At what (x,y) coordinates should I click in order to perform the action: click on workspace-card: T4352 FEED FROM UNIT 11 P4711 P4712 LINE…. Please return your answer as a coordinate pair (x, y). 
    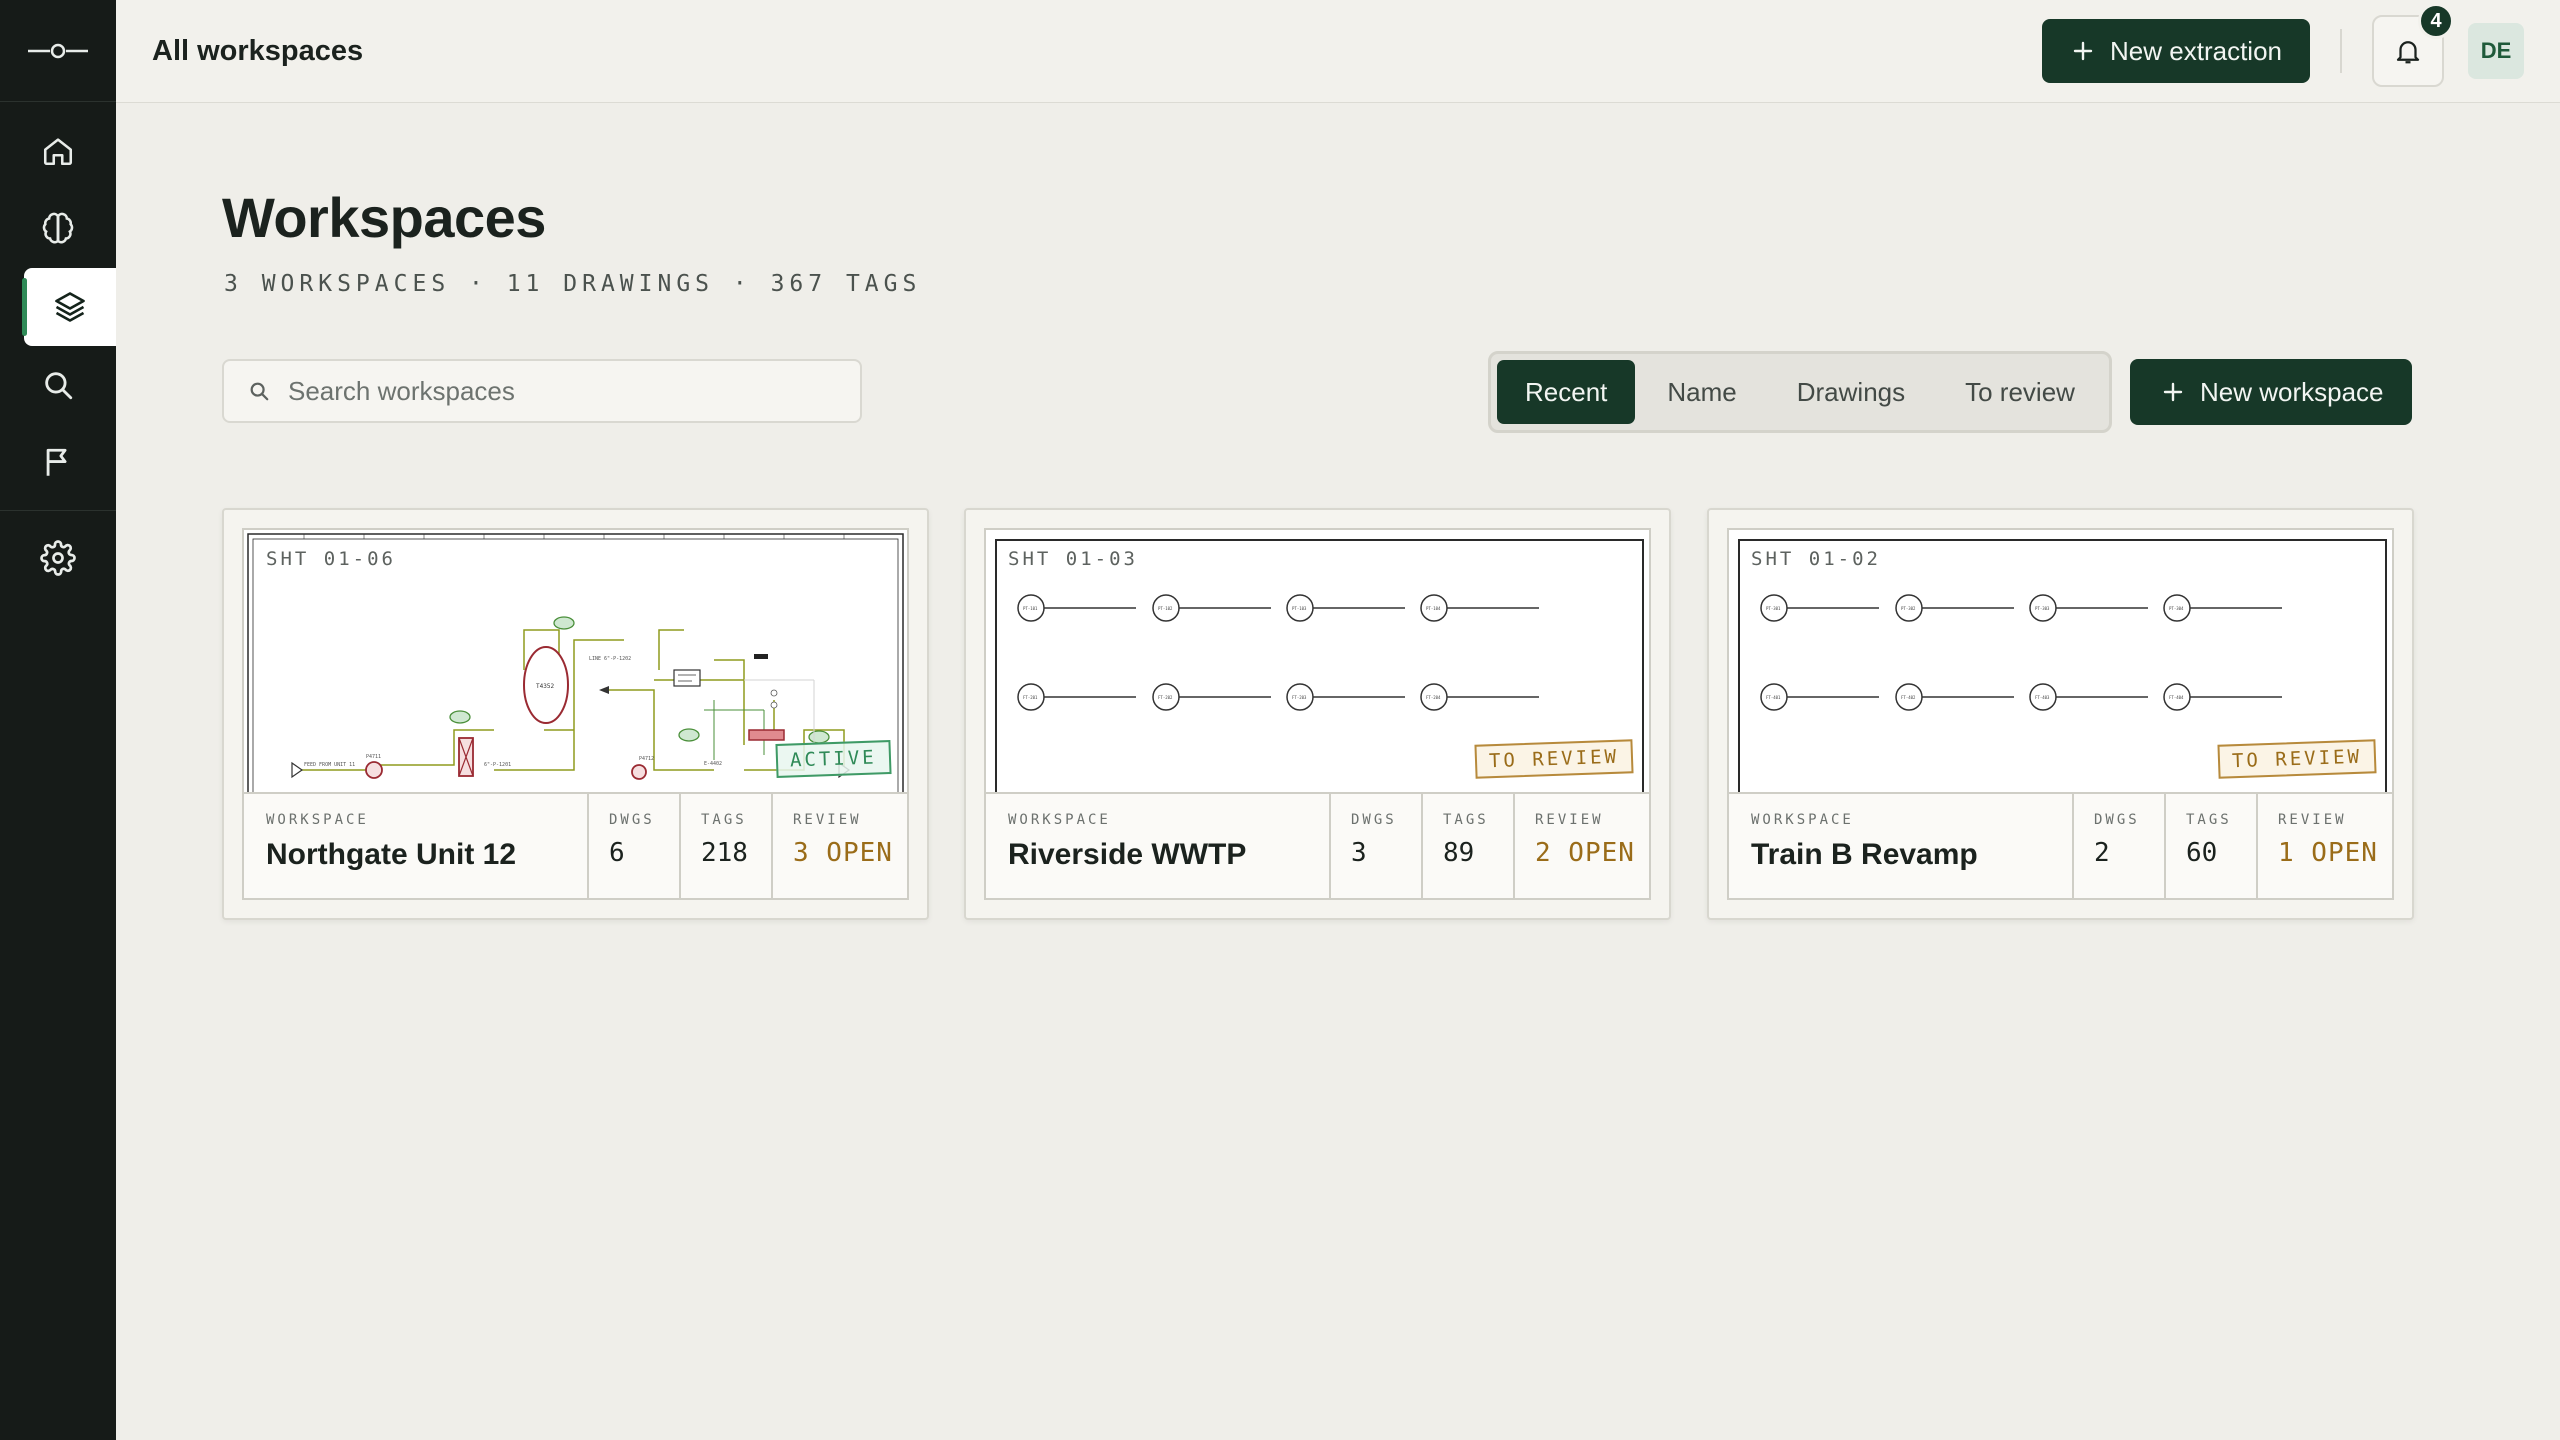
    Looking at the image, I should click on (575, 714).